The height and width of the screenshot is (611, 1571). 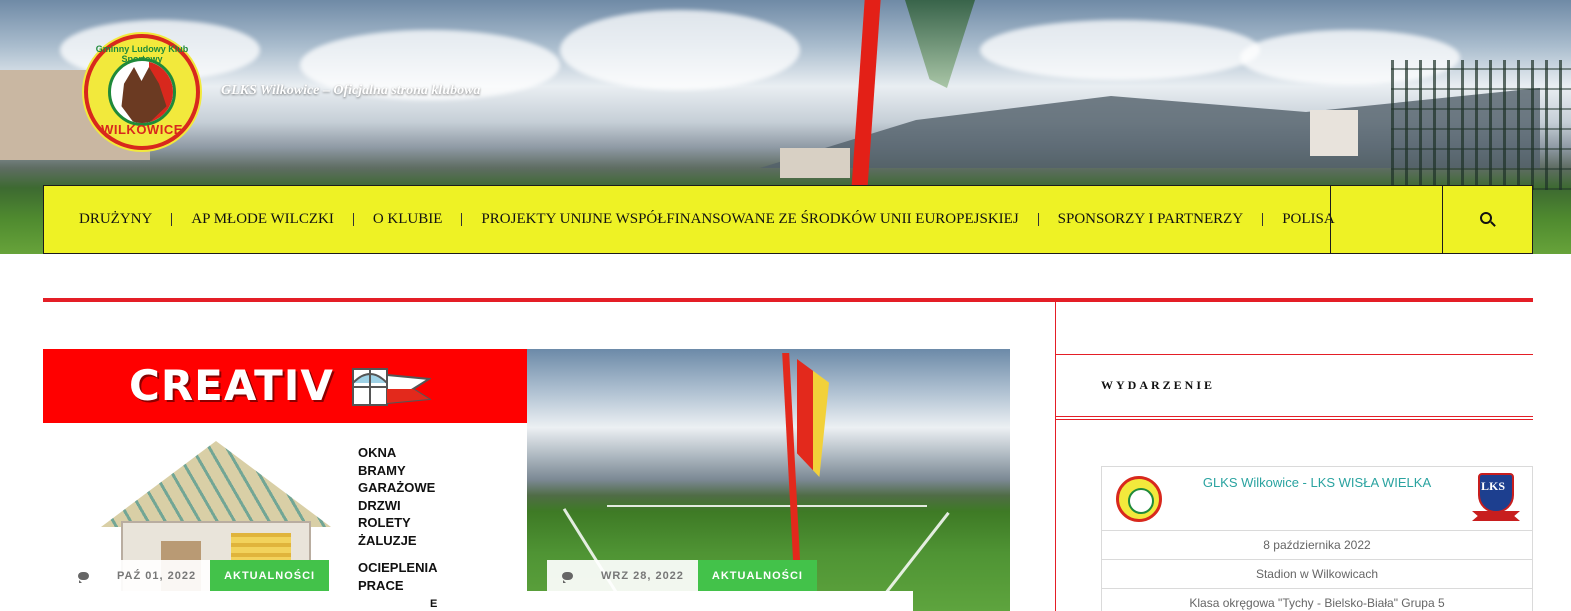 What do you see at coordinates (1317, 574) in the screenshot?
I see `event-venue: Stadion w Wilkowicach` at bounding box center [1317, 574].